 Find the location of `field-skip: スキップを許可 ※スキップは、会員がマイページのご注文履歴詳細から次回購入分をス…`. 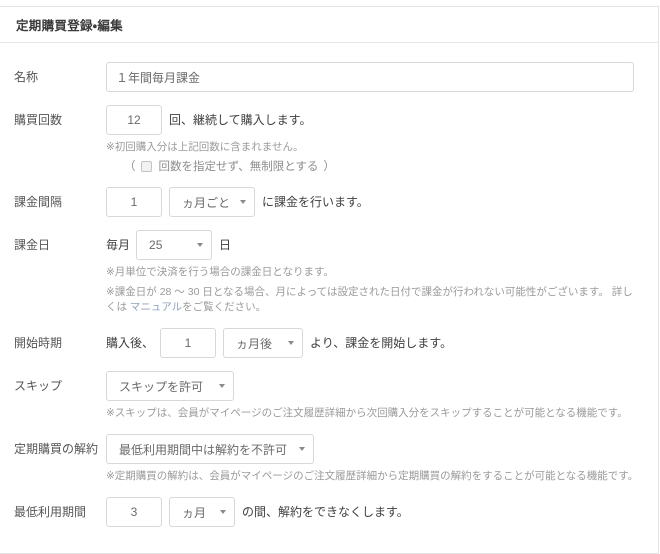

field-skip: スキップを許可 ※スキップは、会員がマイページのご注文履歴詳細から次回購入分をス… is located at coordinates (377, 396).